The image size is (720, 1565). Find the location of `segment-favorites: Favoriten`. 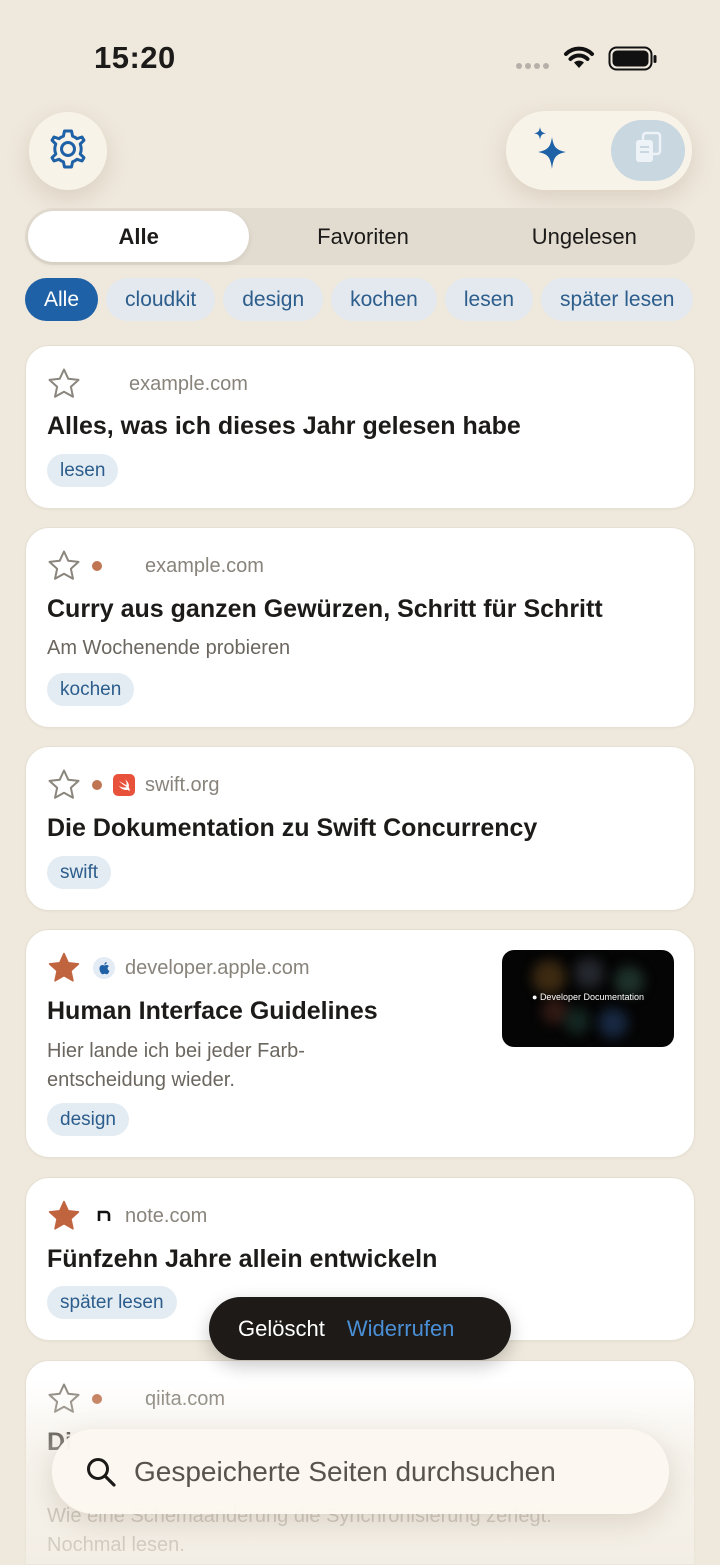

segment-favorites: Favoriten is located at coordinates (362, 236).